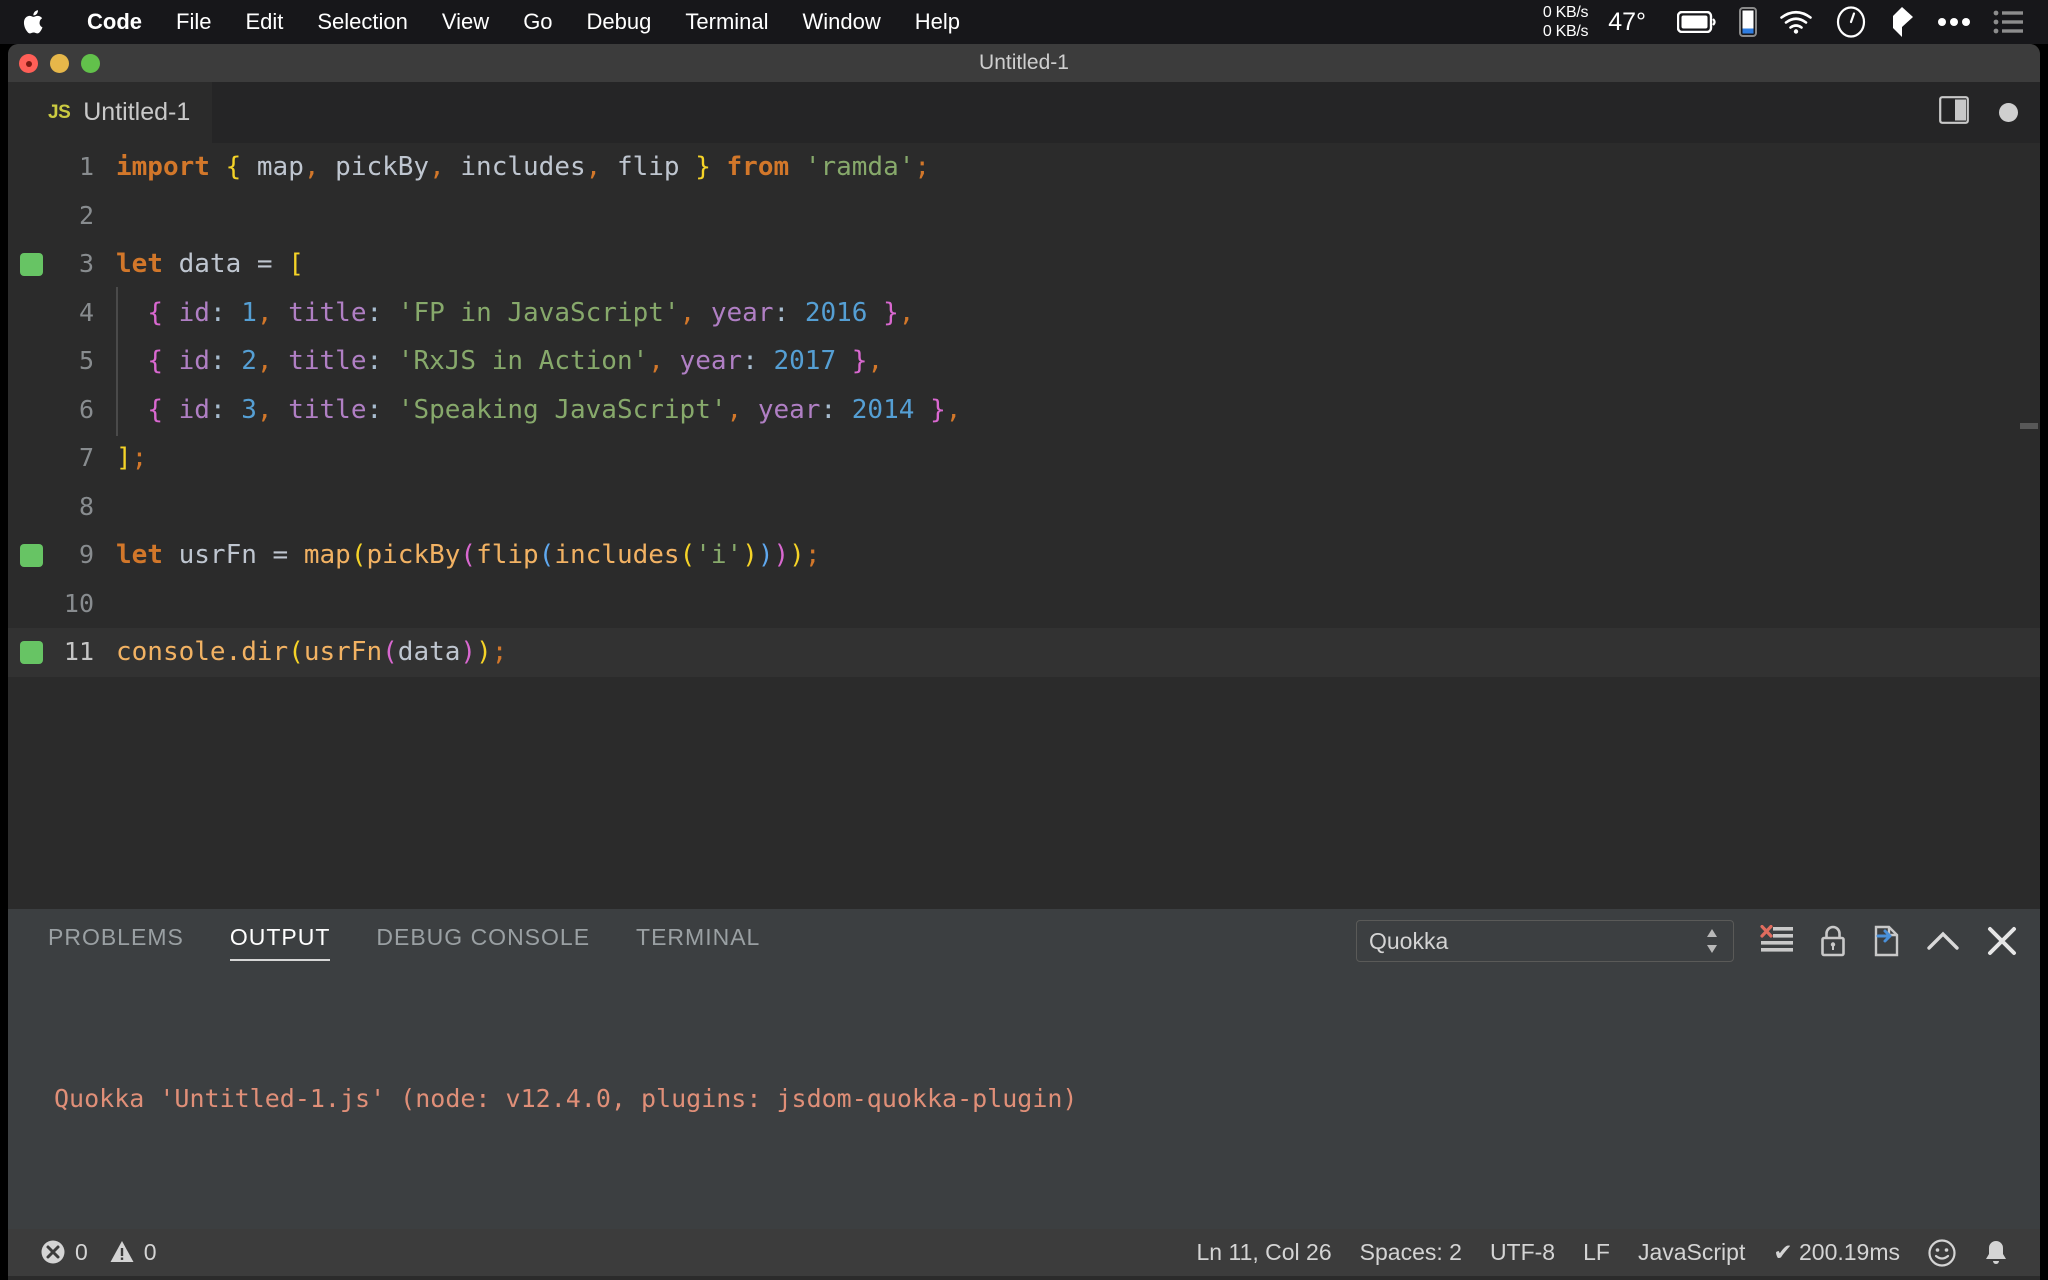  Describe the element at coordinates (1954, 22) in the screenshot. I see `ellipsis-icon` at that location.